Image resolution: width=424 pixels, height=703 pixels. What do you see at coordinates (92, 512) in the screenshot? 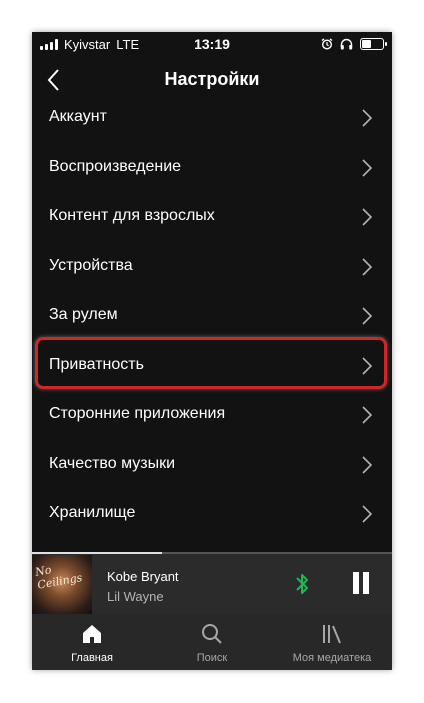
I see `settings-item-label: Хранилище` at bounding box center [92, 512].